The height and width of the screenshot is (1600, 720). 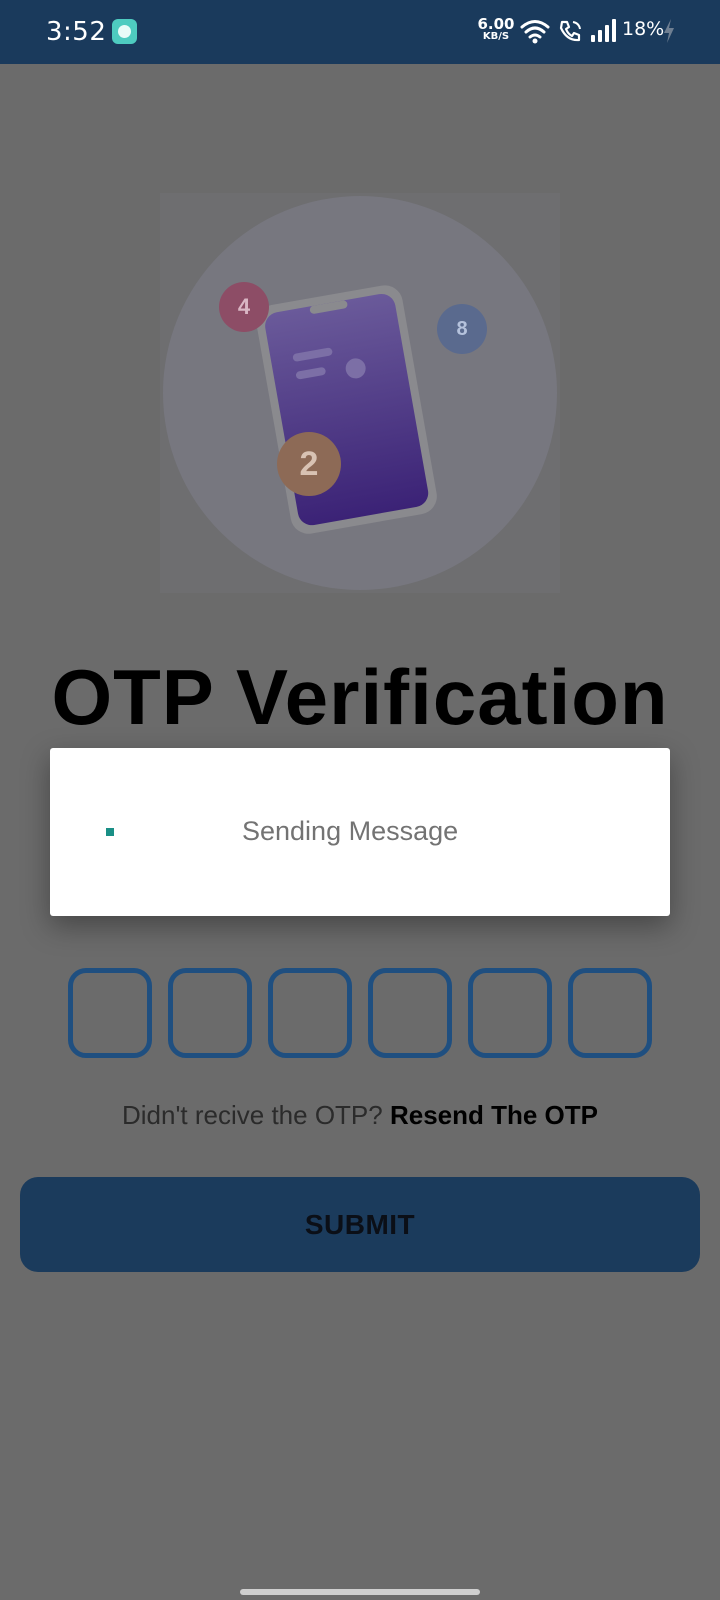 I want to click on network-speed-value: 6.00, so click(x=496, y=24).